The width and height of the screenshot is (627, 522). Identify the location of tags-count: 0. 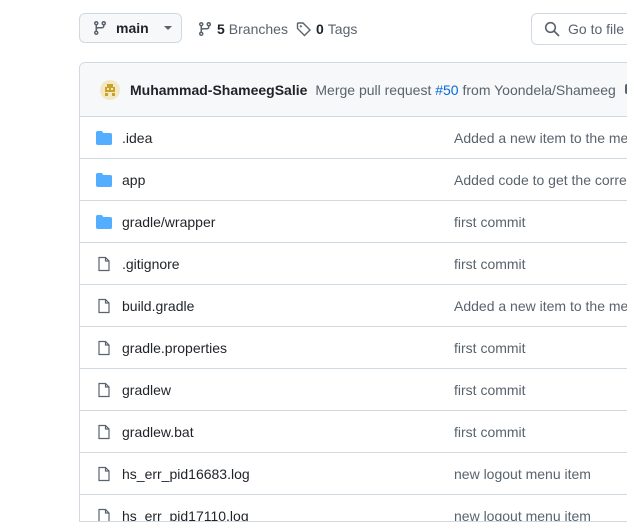
(320, 29).